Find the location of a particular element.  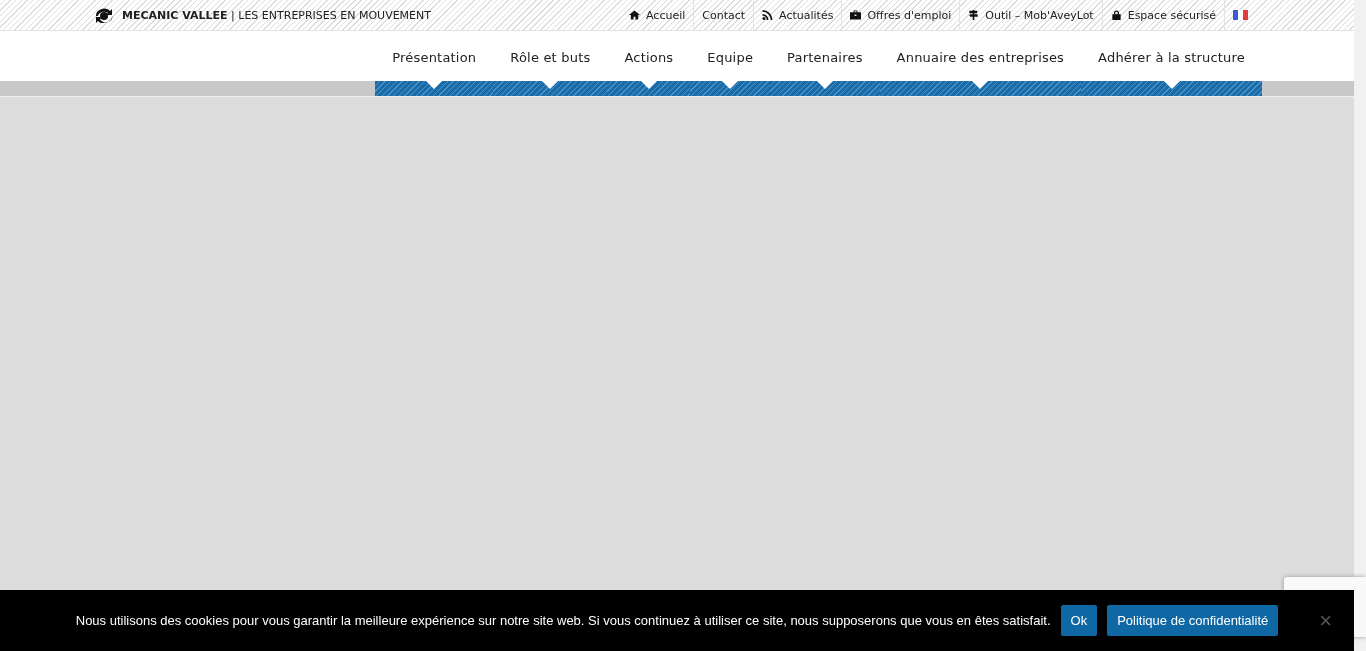

lock-icon is located at coordinates (1116, 15).